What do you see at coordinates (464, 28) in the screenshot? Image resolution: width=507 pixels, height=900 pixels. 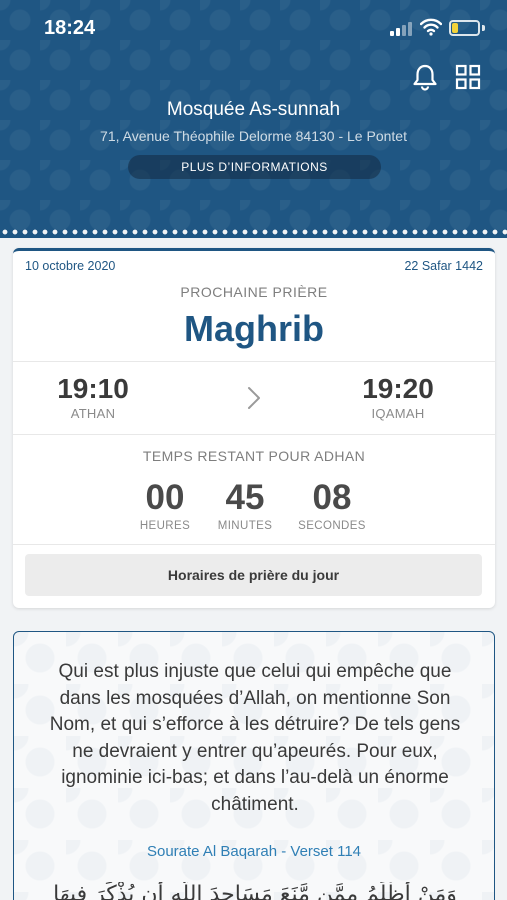 I see `battery-icon` at bounding box center [464, 28].